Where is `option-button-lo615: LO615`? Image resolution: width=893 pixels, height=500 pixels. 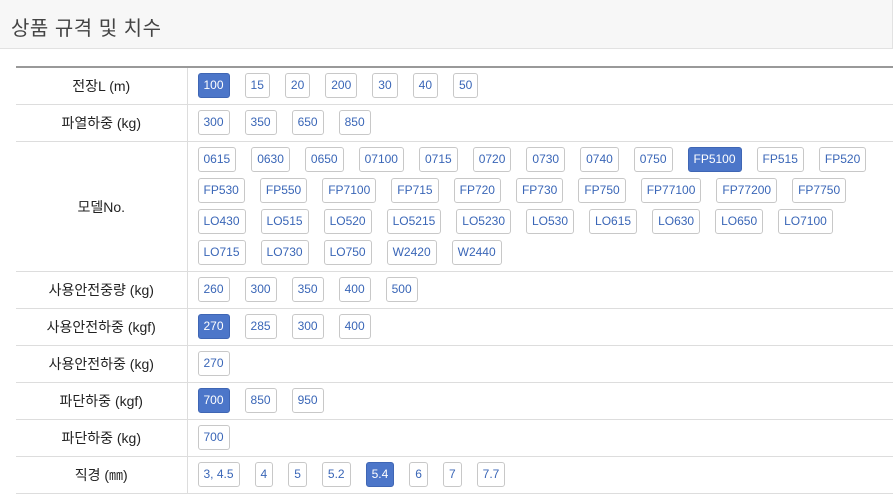
option-button-lo615: LO615 is located at coordinates (613, 221).